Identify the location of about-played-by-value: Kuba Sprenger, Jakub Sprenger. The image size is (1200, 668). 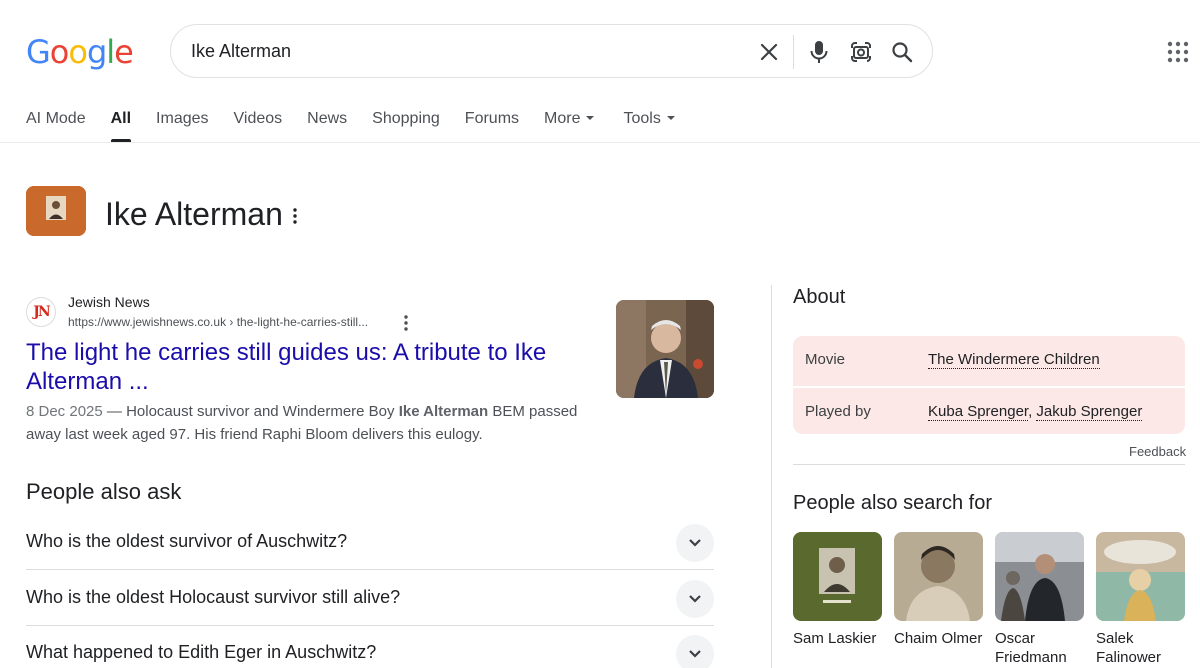
(1035, 412).